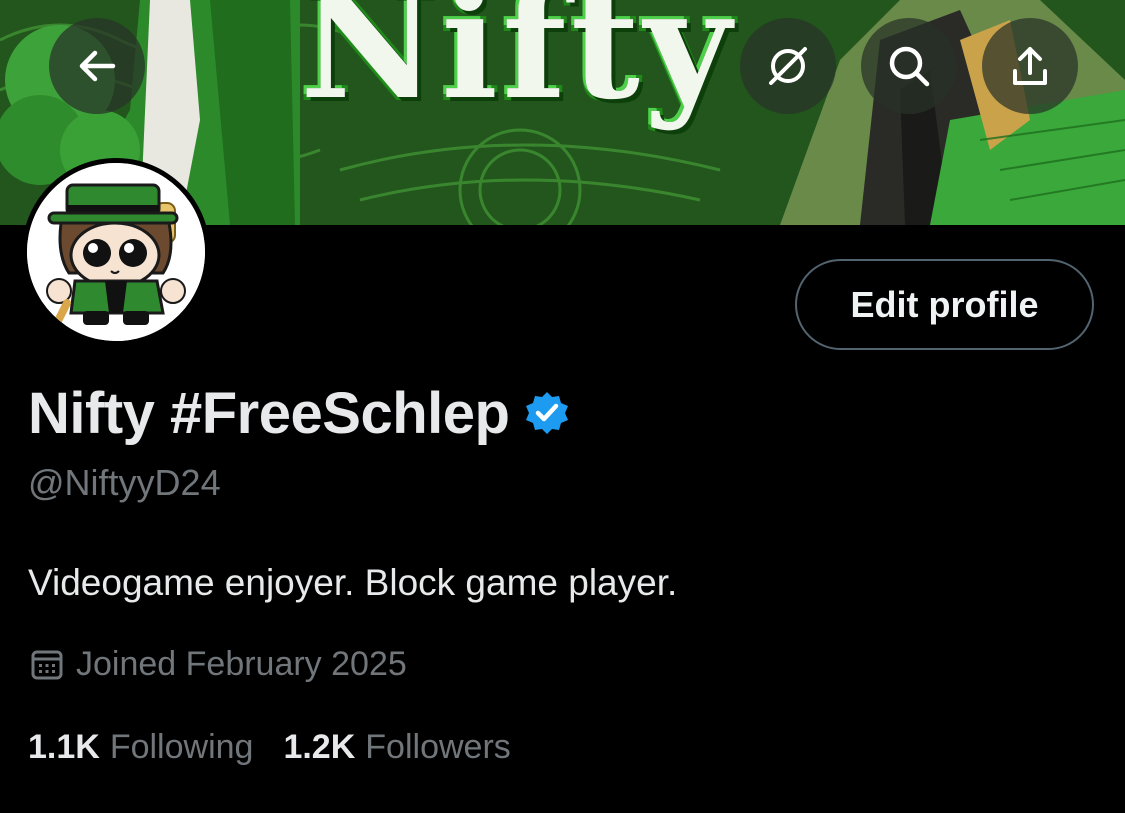  I want to click on profile-bio: Videogame enjoyer. Block game player., so click(353, 582).